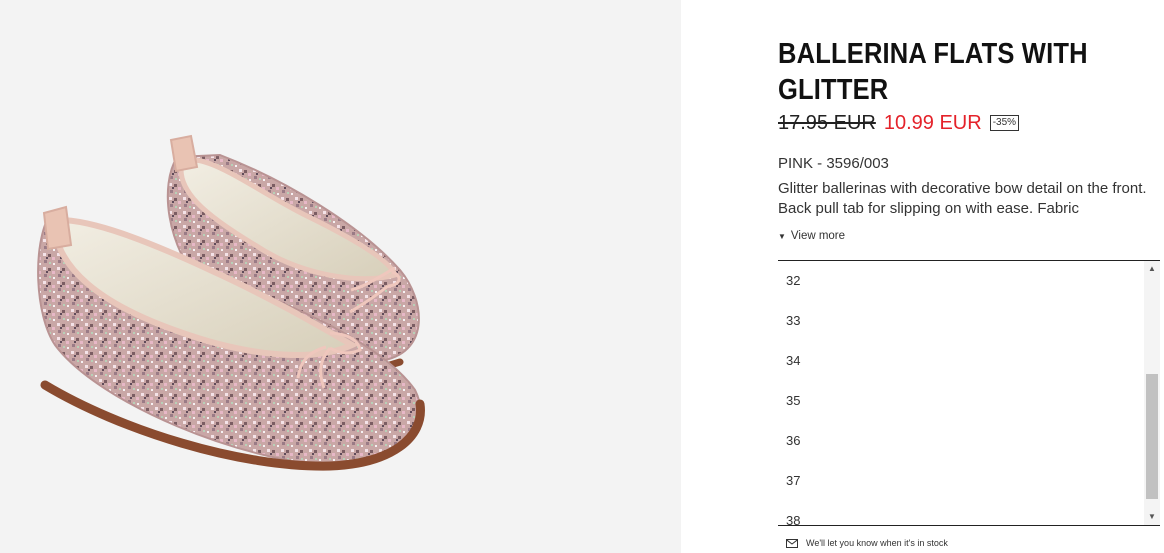  I want to click on stock-notification-text: We'll let you know when it's in stock, so click(877, 543).